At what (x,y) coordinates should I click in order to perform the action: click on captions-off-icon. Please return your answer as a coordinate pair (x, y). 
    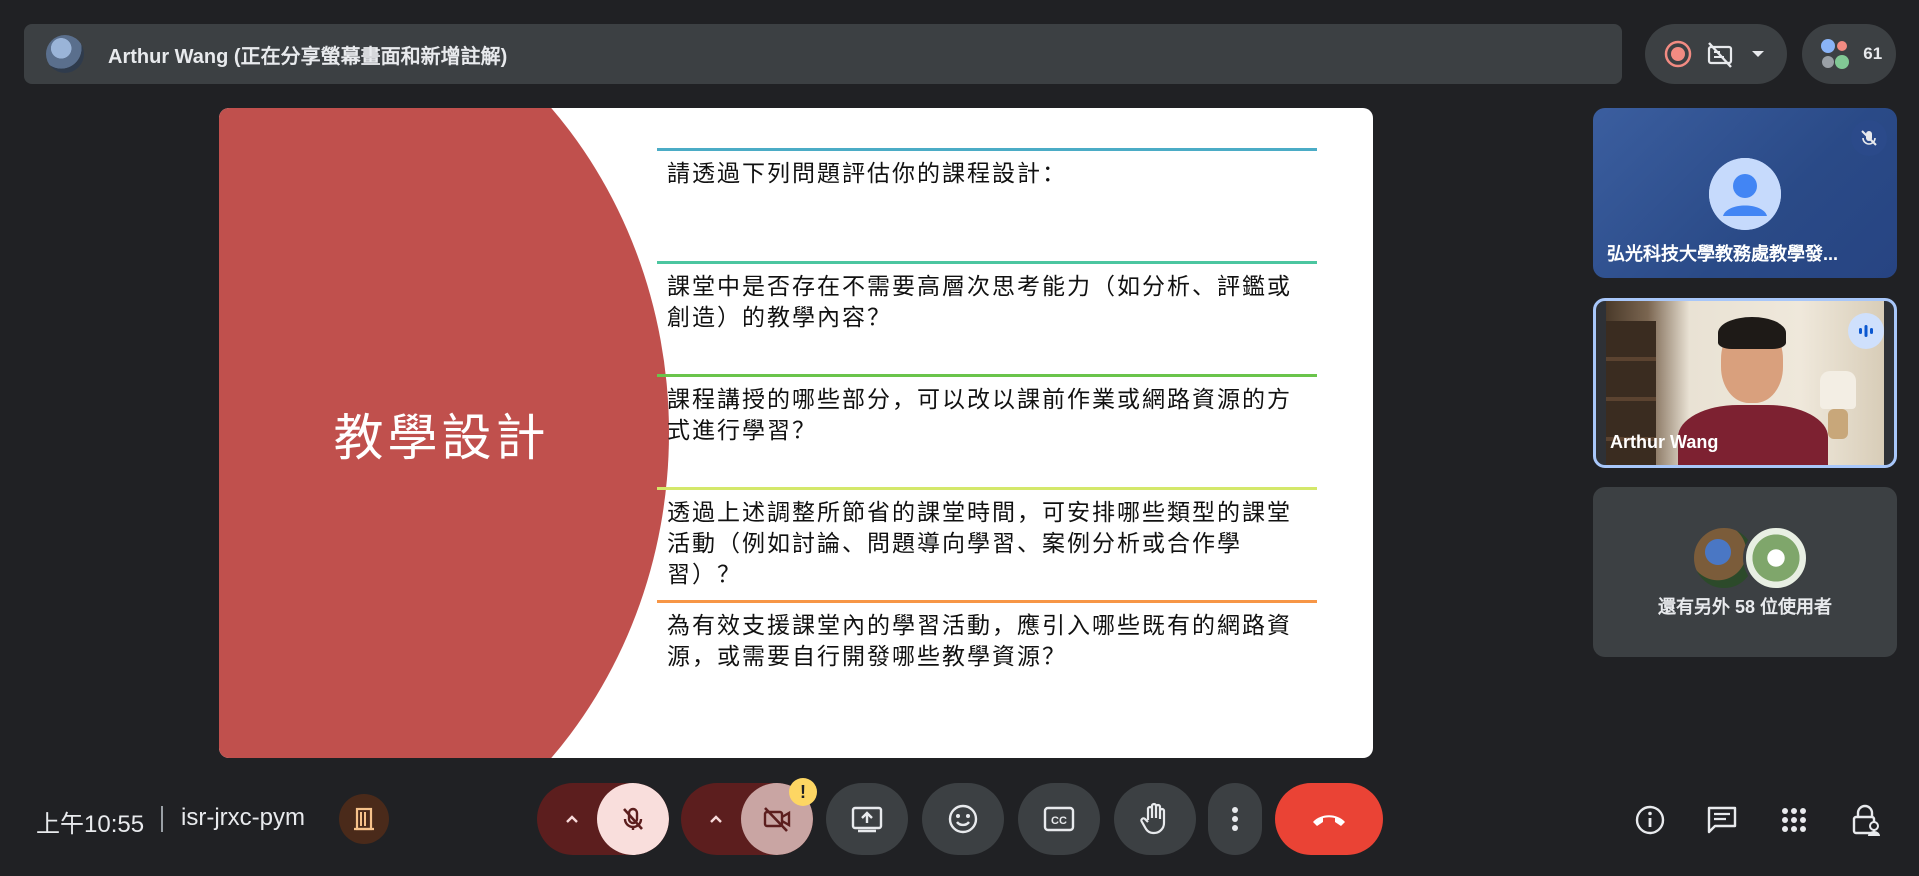
    Looking at the image, I should click on (1720, 54).